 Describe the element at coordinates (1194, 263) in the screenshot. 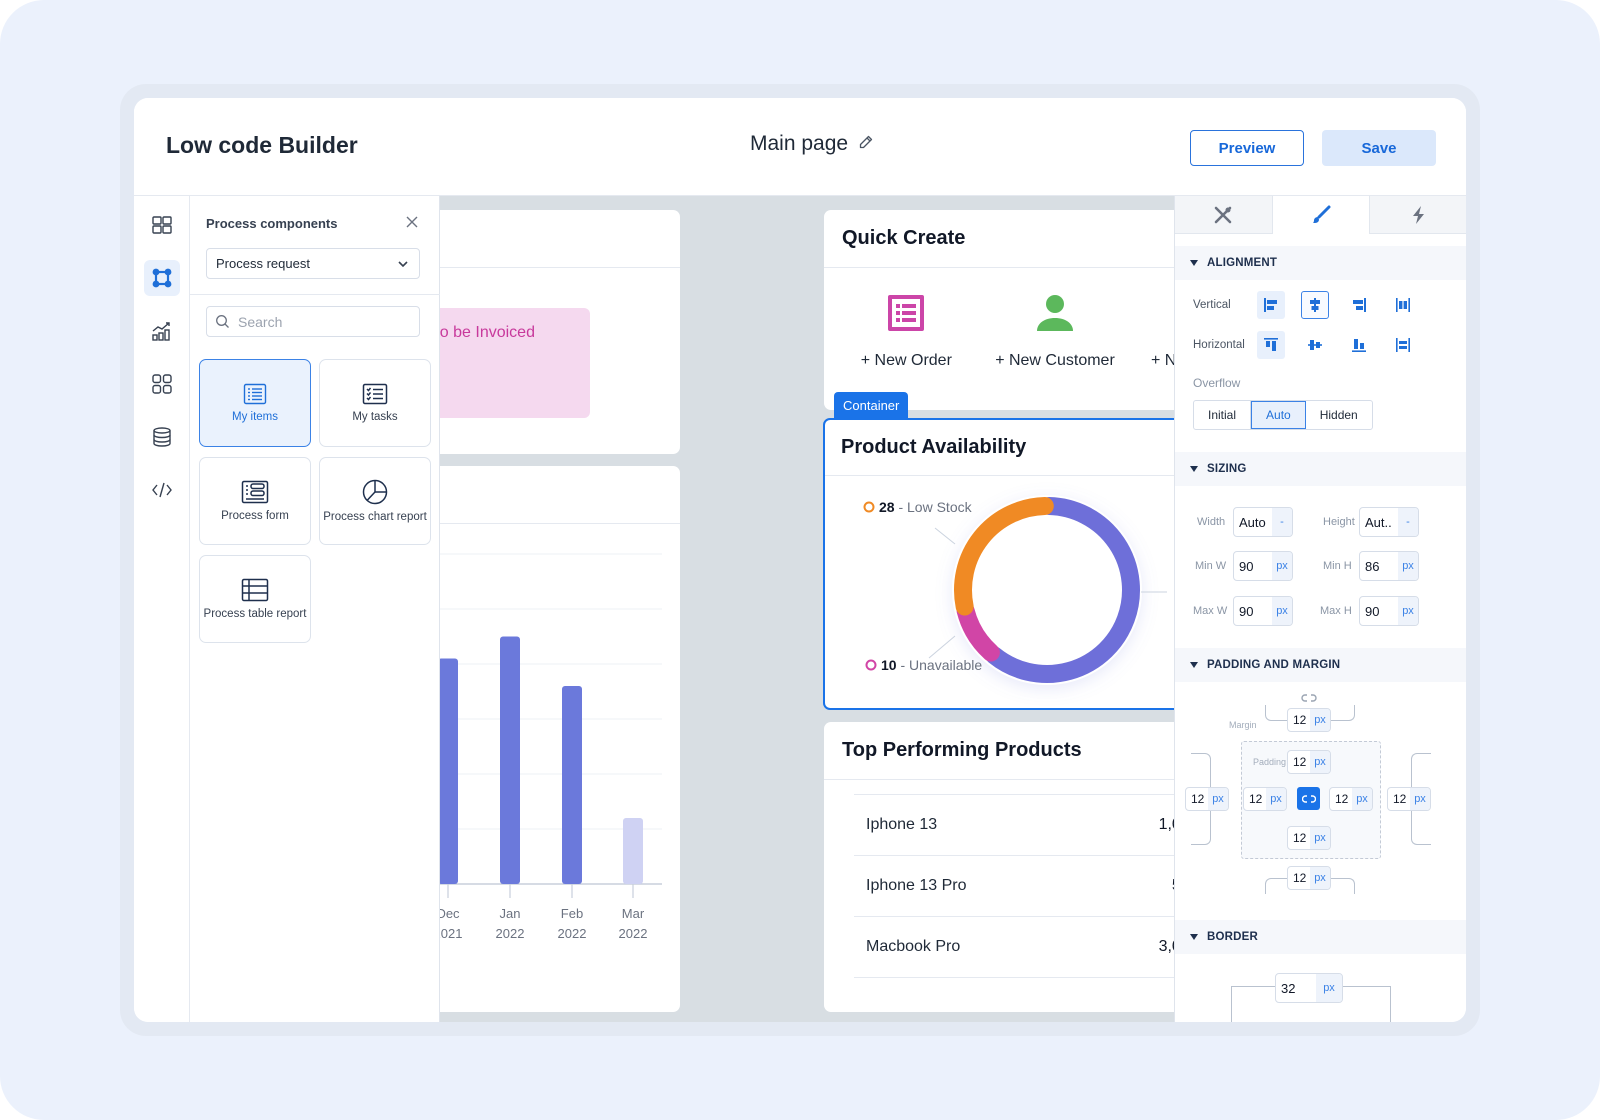

I see `caret-down-icon` at that location.